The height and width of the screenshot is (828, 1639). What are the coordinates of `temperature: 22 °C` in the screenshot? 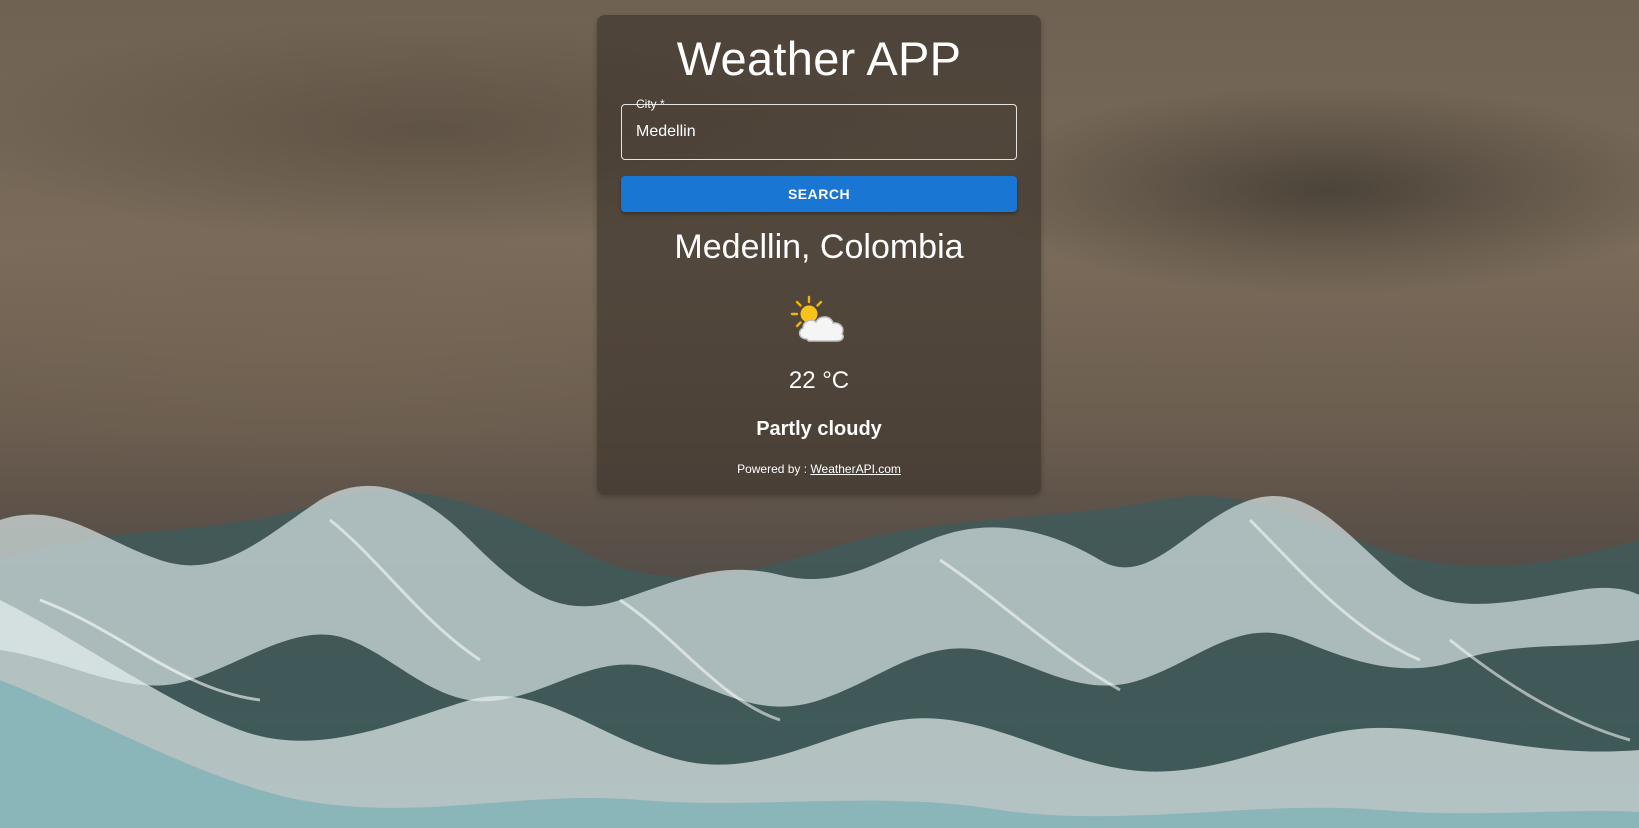 It's located at (819, 380).